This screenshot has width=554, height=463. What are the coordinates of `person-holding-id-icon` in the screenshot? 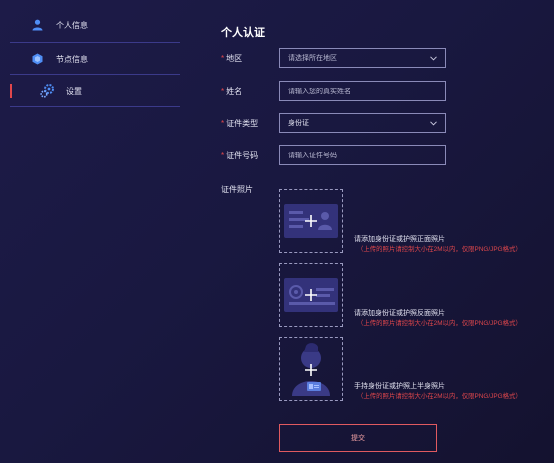 It's located at (311, 369).